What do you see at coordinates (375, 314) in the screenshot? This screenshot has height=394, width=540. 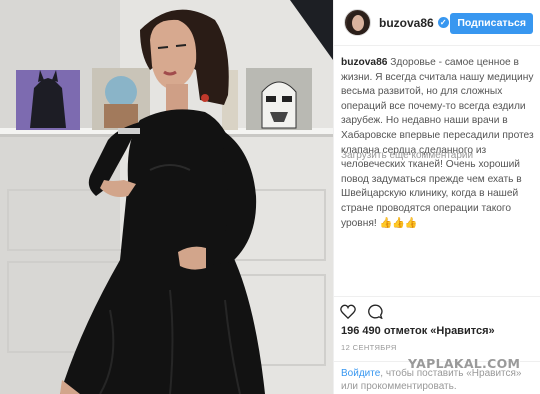 I see `comment-bubble-icon` at bounding box center [375, 314].